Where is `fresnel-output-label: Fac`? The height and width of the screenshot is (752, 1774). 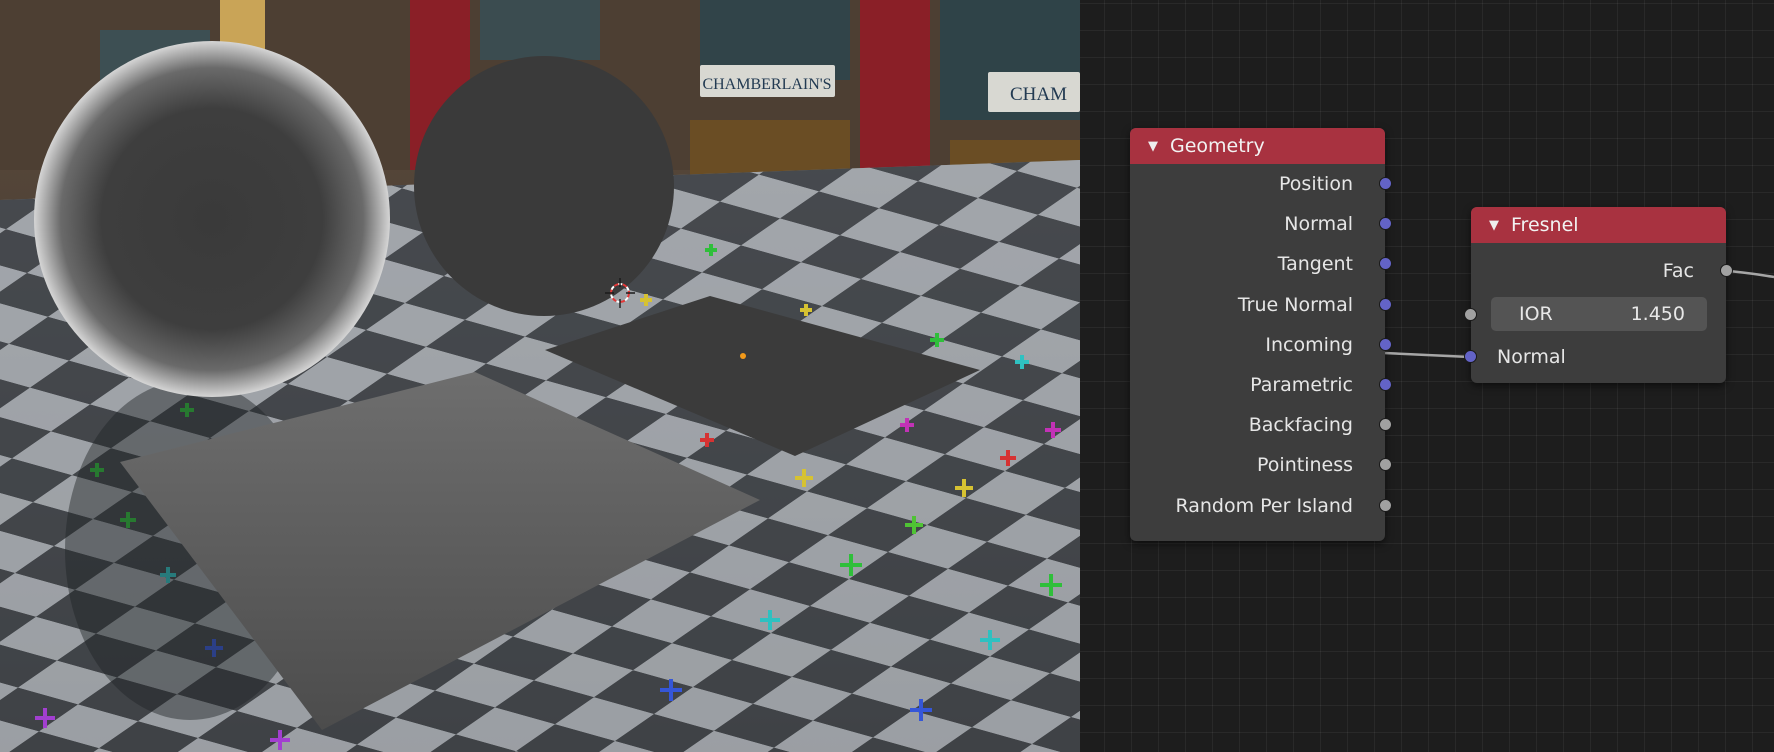
fresnel-output-label: Fac is located at coordinates (1678, 271).